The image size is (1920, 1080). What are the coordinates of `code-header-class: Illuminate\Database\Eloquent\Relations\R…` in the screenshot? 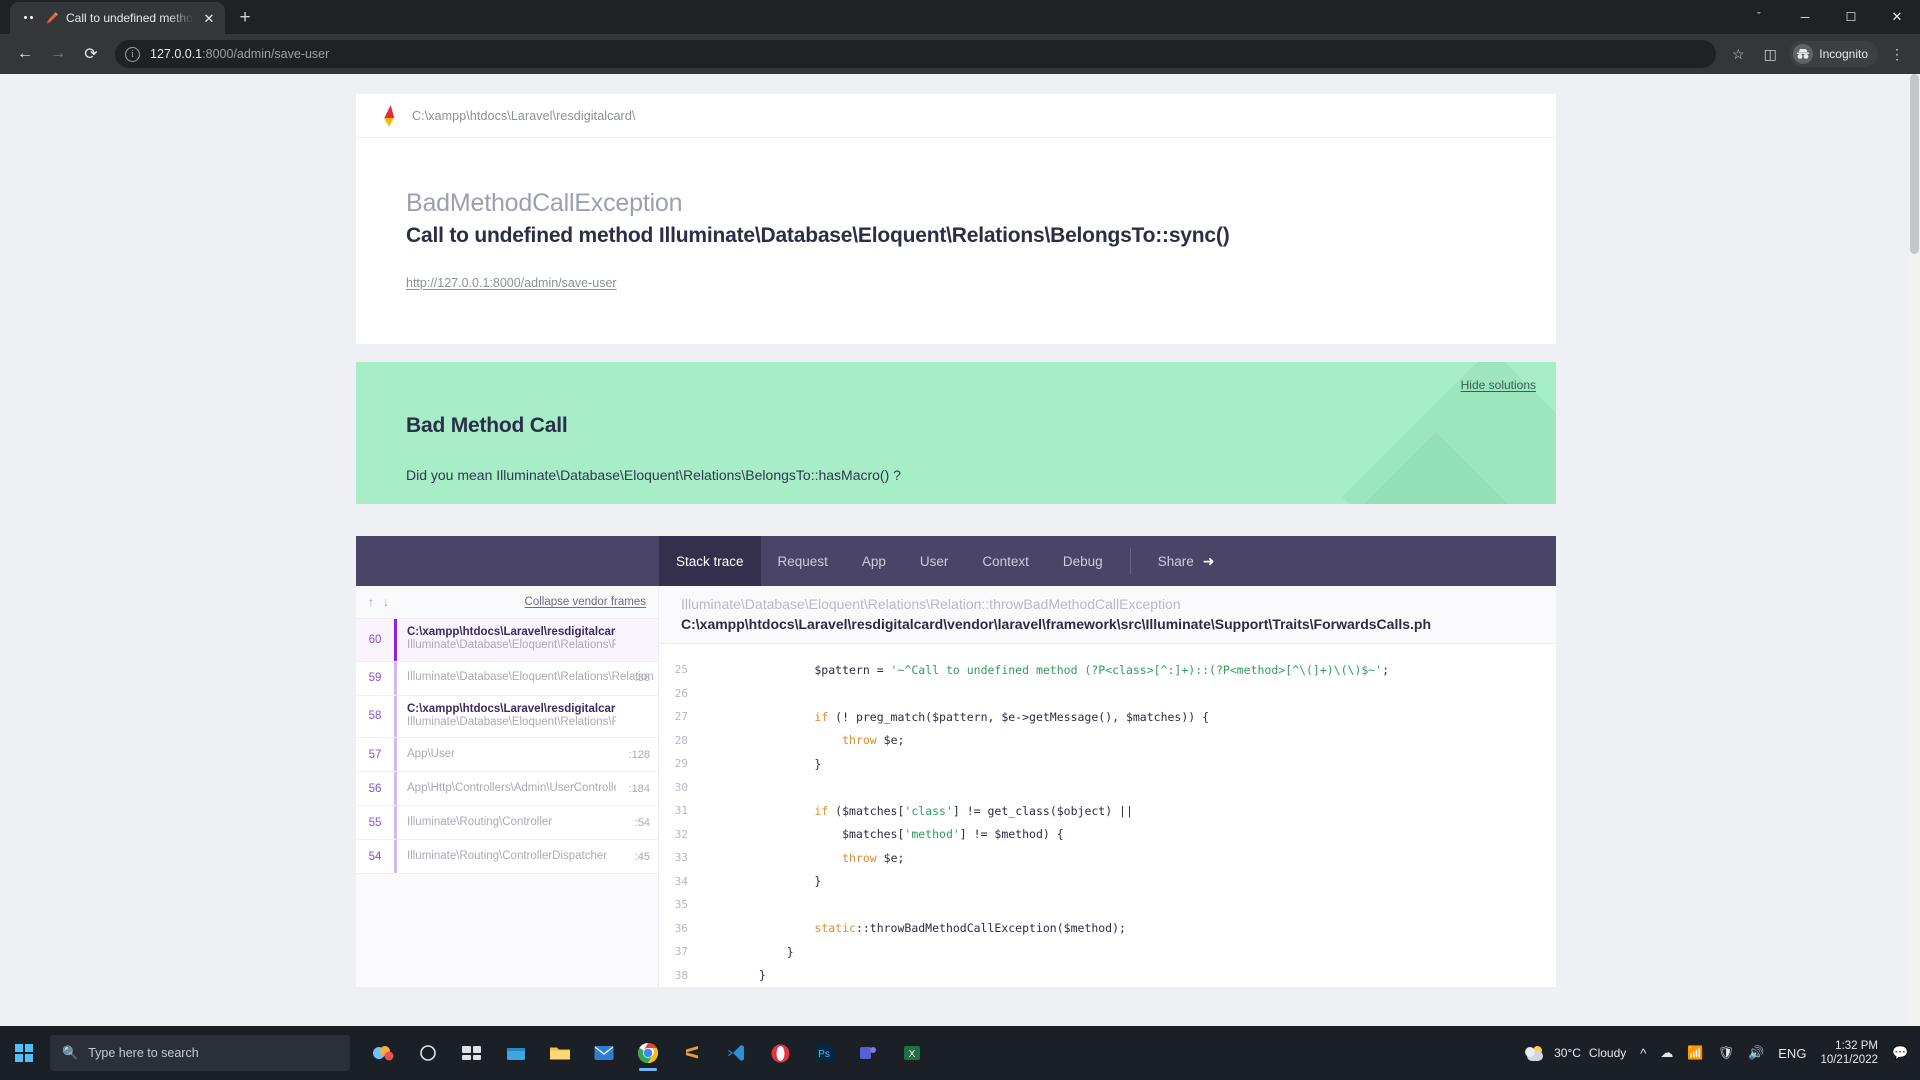 It's located at (931, 604).